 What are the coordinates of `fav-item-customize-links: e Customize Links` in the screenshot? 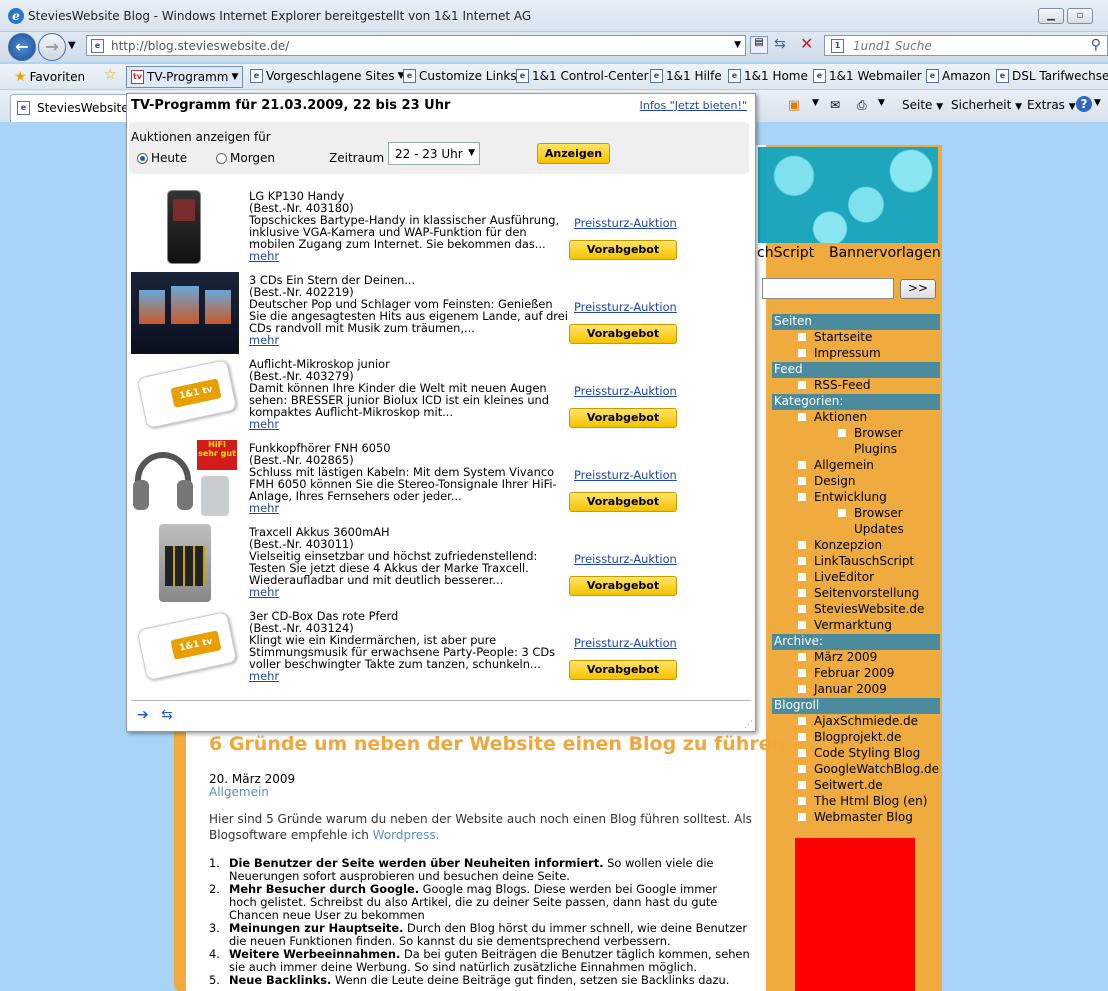 It's located at (460, 76).